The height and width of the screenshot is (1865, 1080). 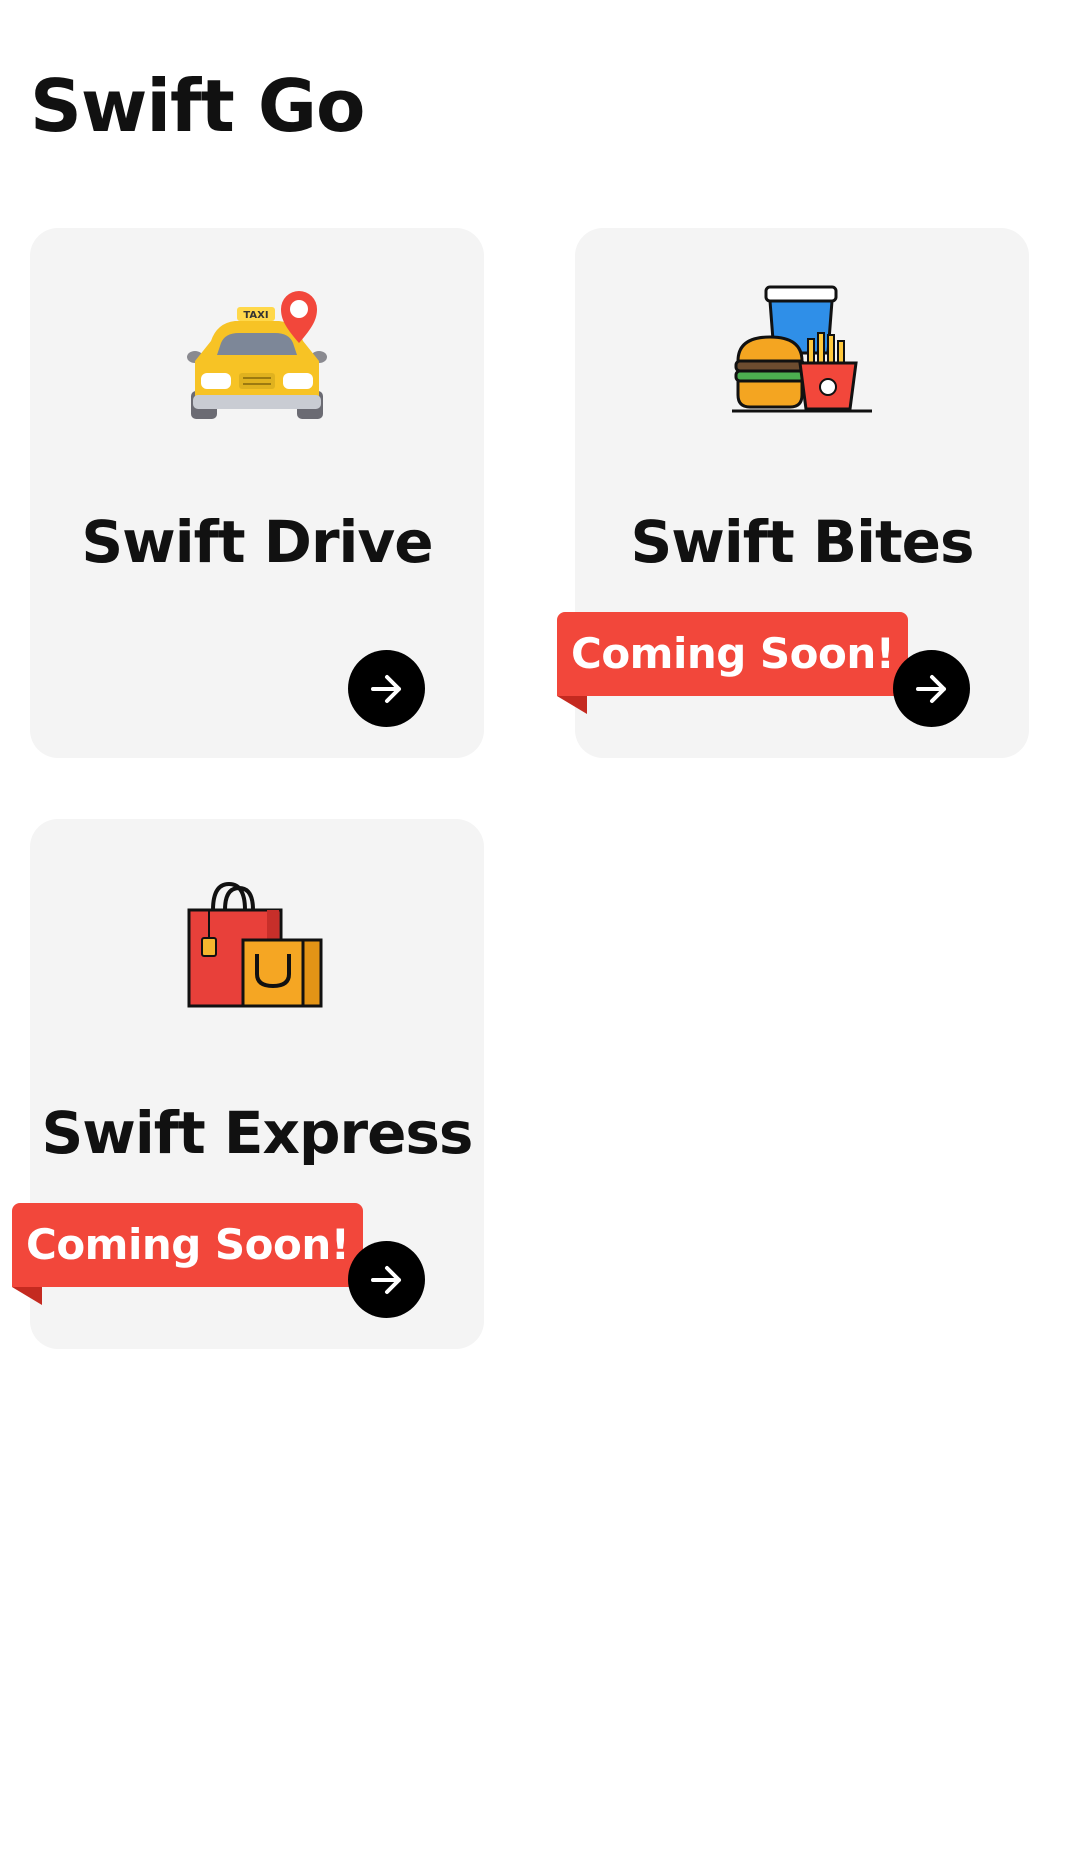 What do you see at coordinates (255, 315) in the screenshot?
I see `svg-text: TAXI` at bounding box center [255, 315].